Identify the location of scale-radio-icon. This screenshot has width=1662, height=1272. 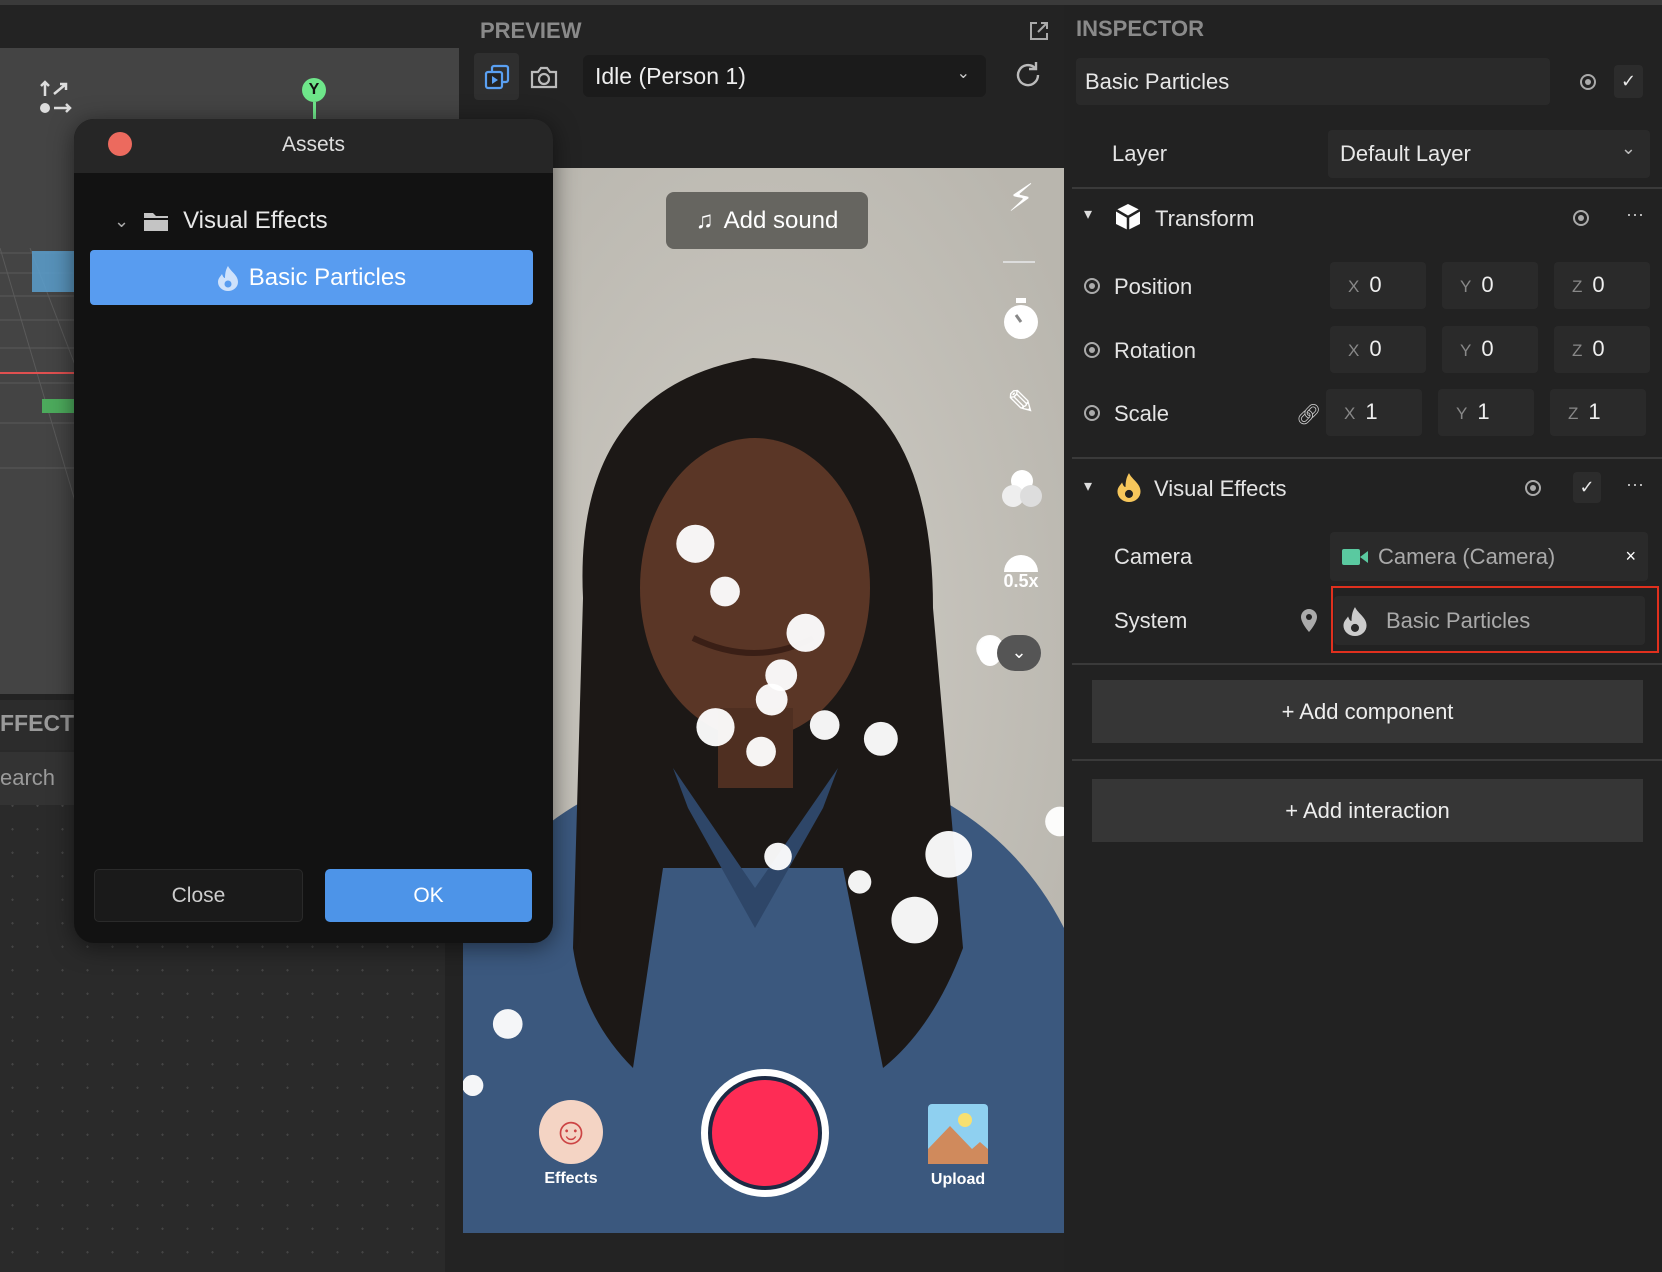
(1092, 413).